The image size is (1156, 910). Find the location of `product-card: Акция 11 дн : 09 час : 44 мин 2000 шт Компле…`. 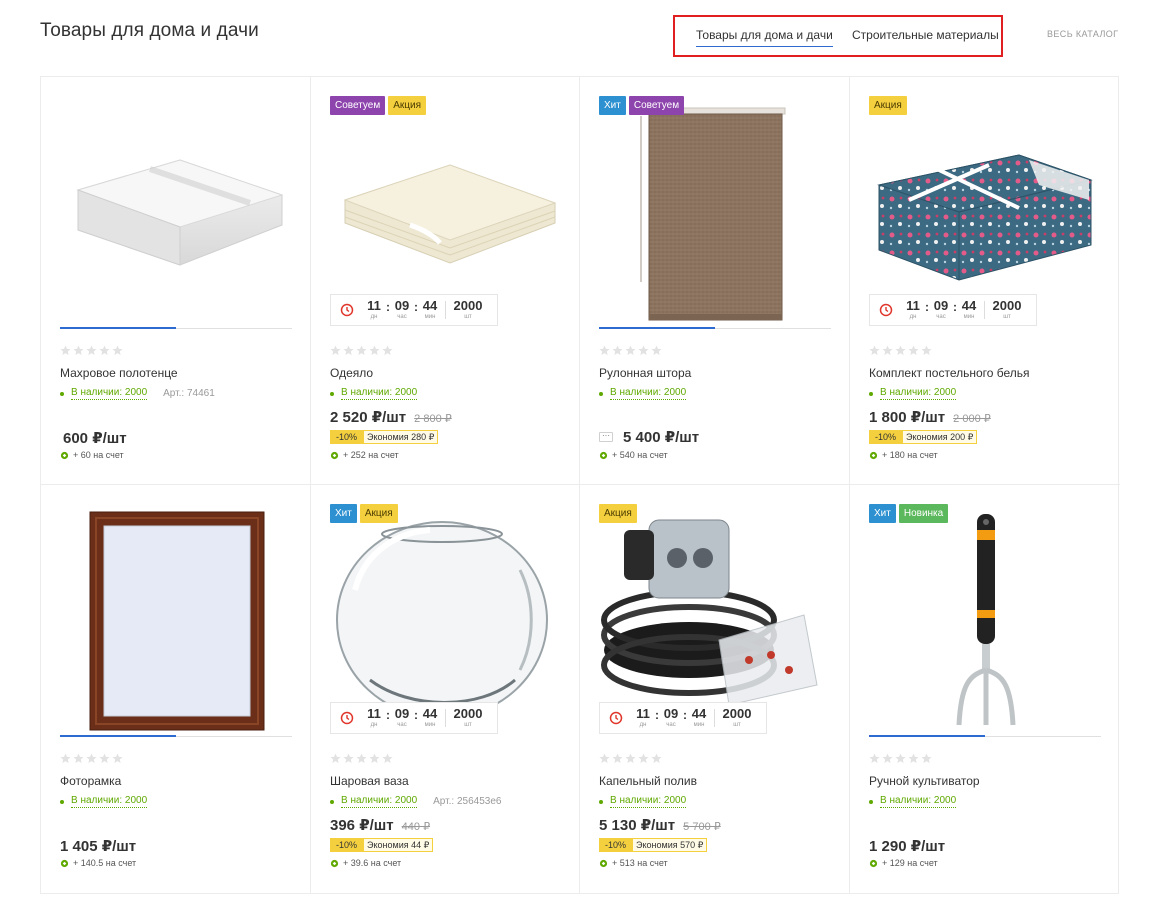

product-card: Акция 11 дн : 09 час : 44 мин 2000 шт Компле… is located at coordinates (985, 281).